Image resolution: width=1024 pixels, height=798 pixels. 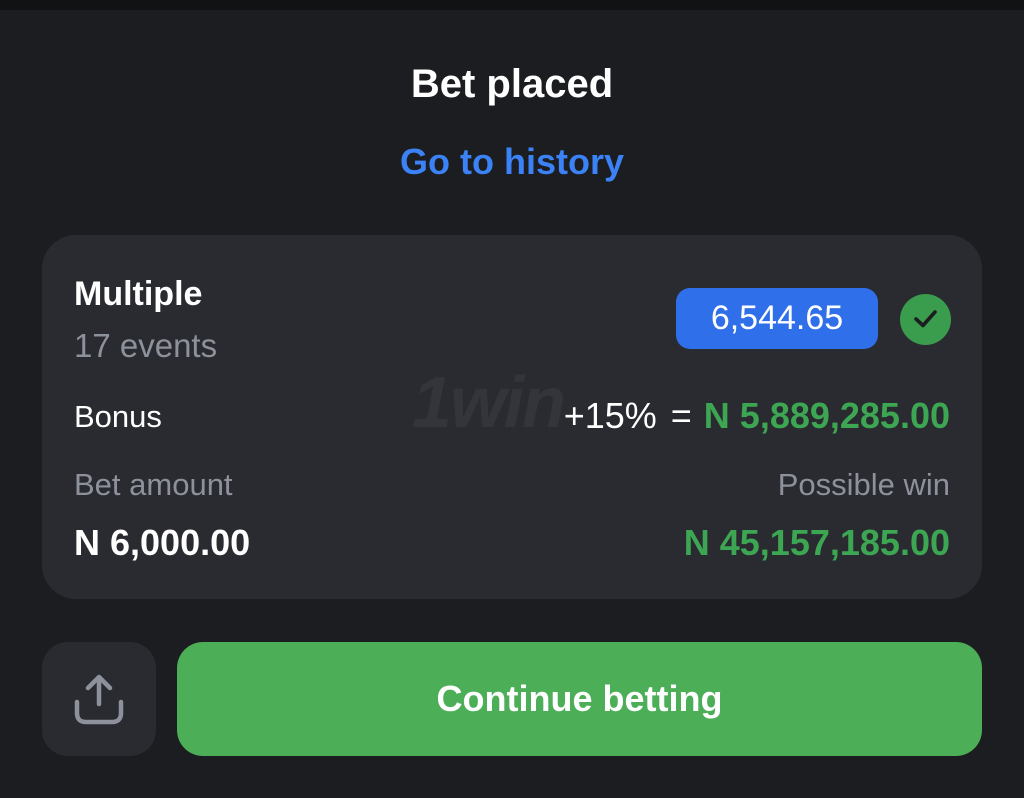 I want to click on events-count: 17 events, so click(x=146, y=345).